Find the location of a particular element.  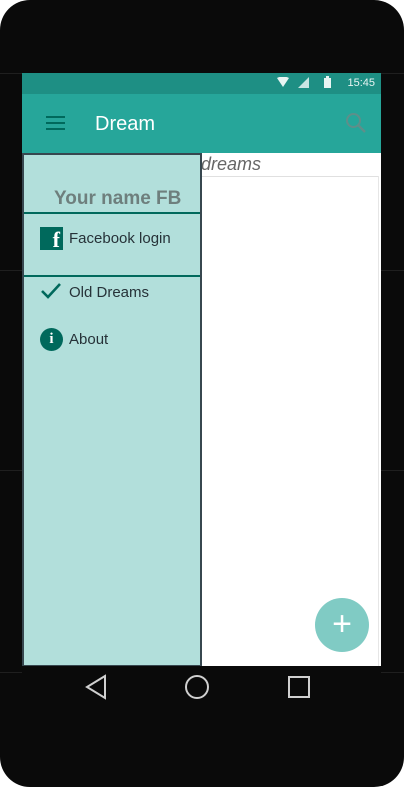

add-dream-button: + is located at coordinates (342, 625).